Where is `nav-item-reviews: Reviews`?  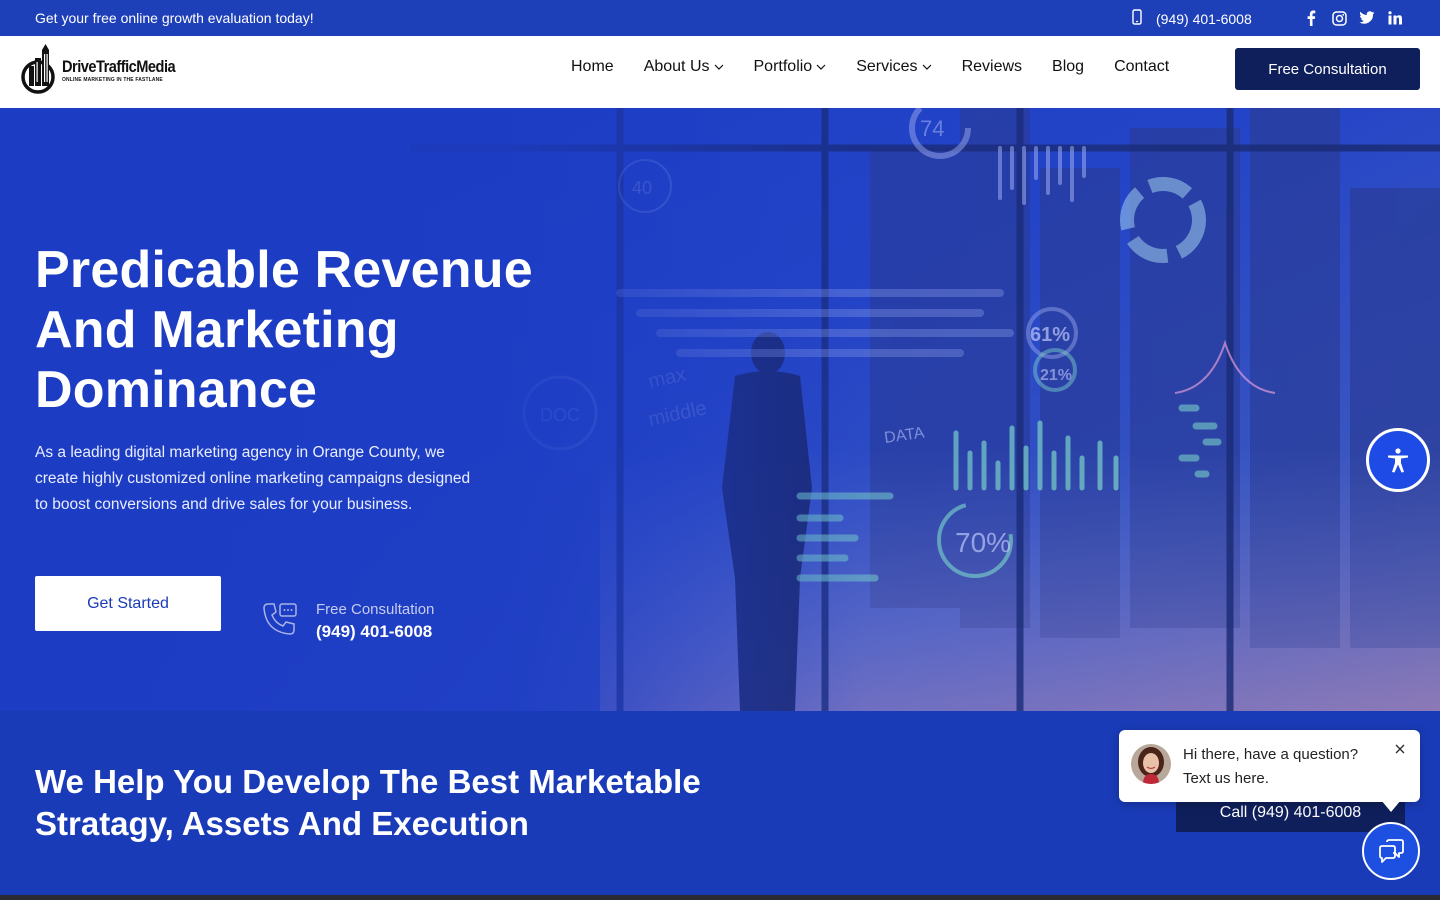 nav-item-reviews: Reviews is located at coordinates (992, 67).